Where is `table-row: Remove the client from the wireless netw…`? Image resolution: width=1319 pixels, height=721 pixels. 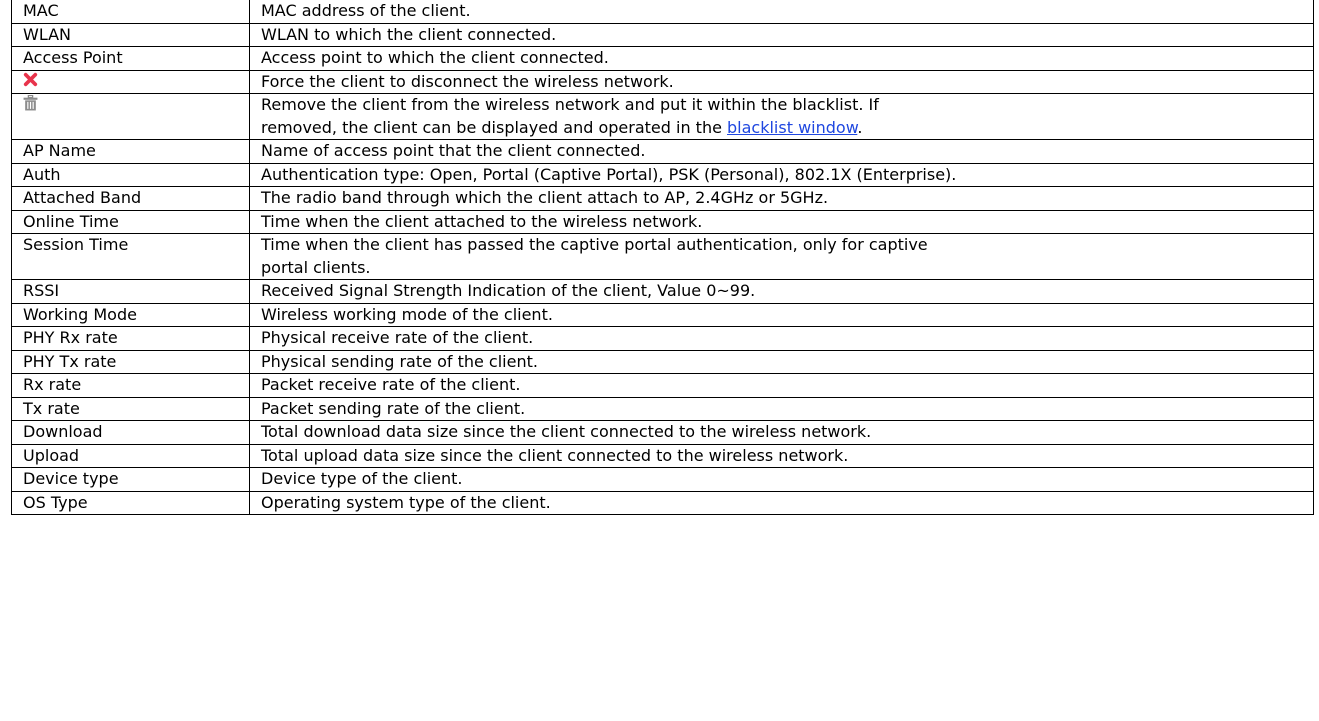
table-row: Remove the client from the wireless netw… is located at coordinates (662, 117).